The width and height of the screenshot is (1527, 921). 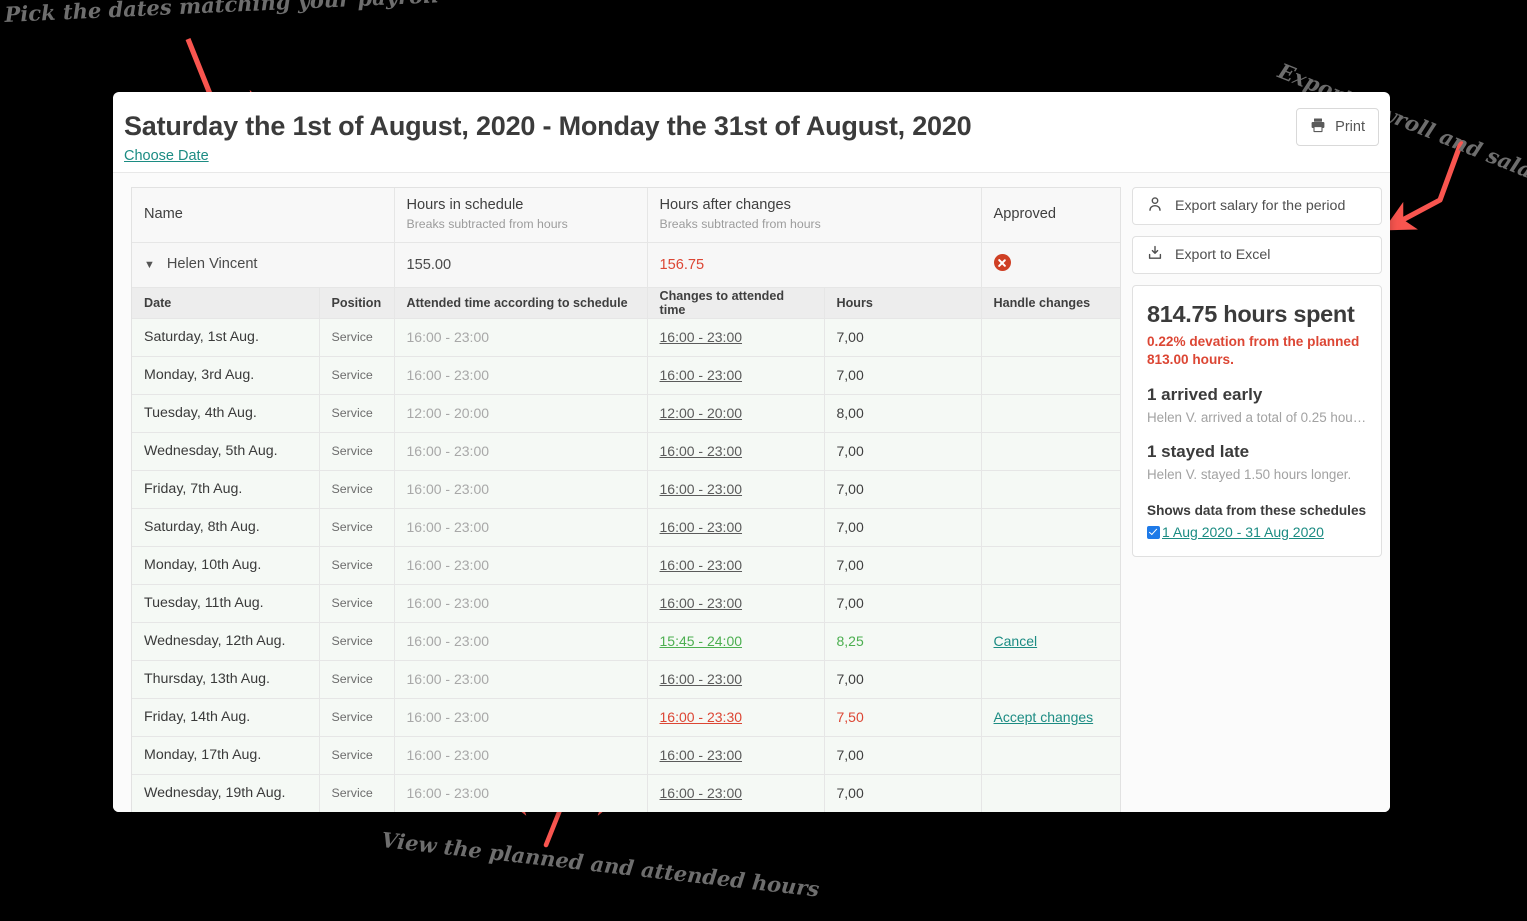 What do you see at coordinates (521, 413) in the screenshot?
I see `cell-scheduled-time: 12:00 - 20:00` at bounding box center [521, 413].